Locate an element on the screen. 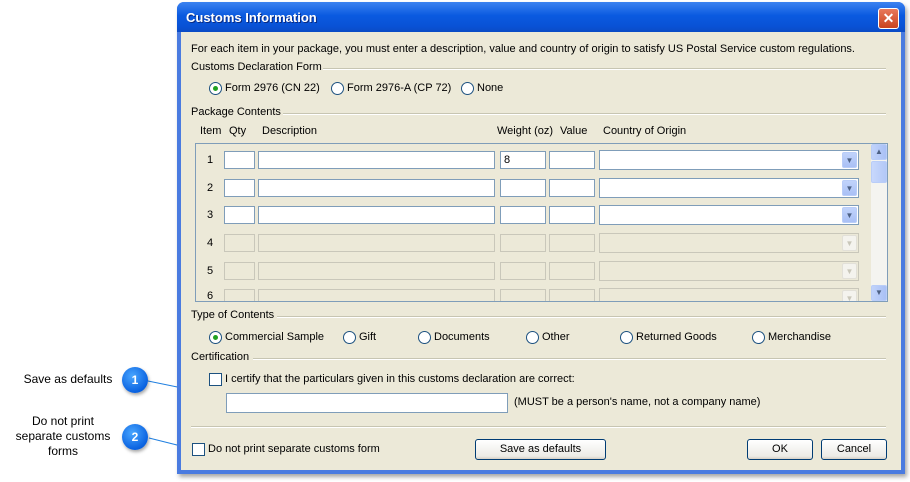  no-print-checkbox is located at coordinates (198, 449).